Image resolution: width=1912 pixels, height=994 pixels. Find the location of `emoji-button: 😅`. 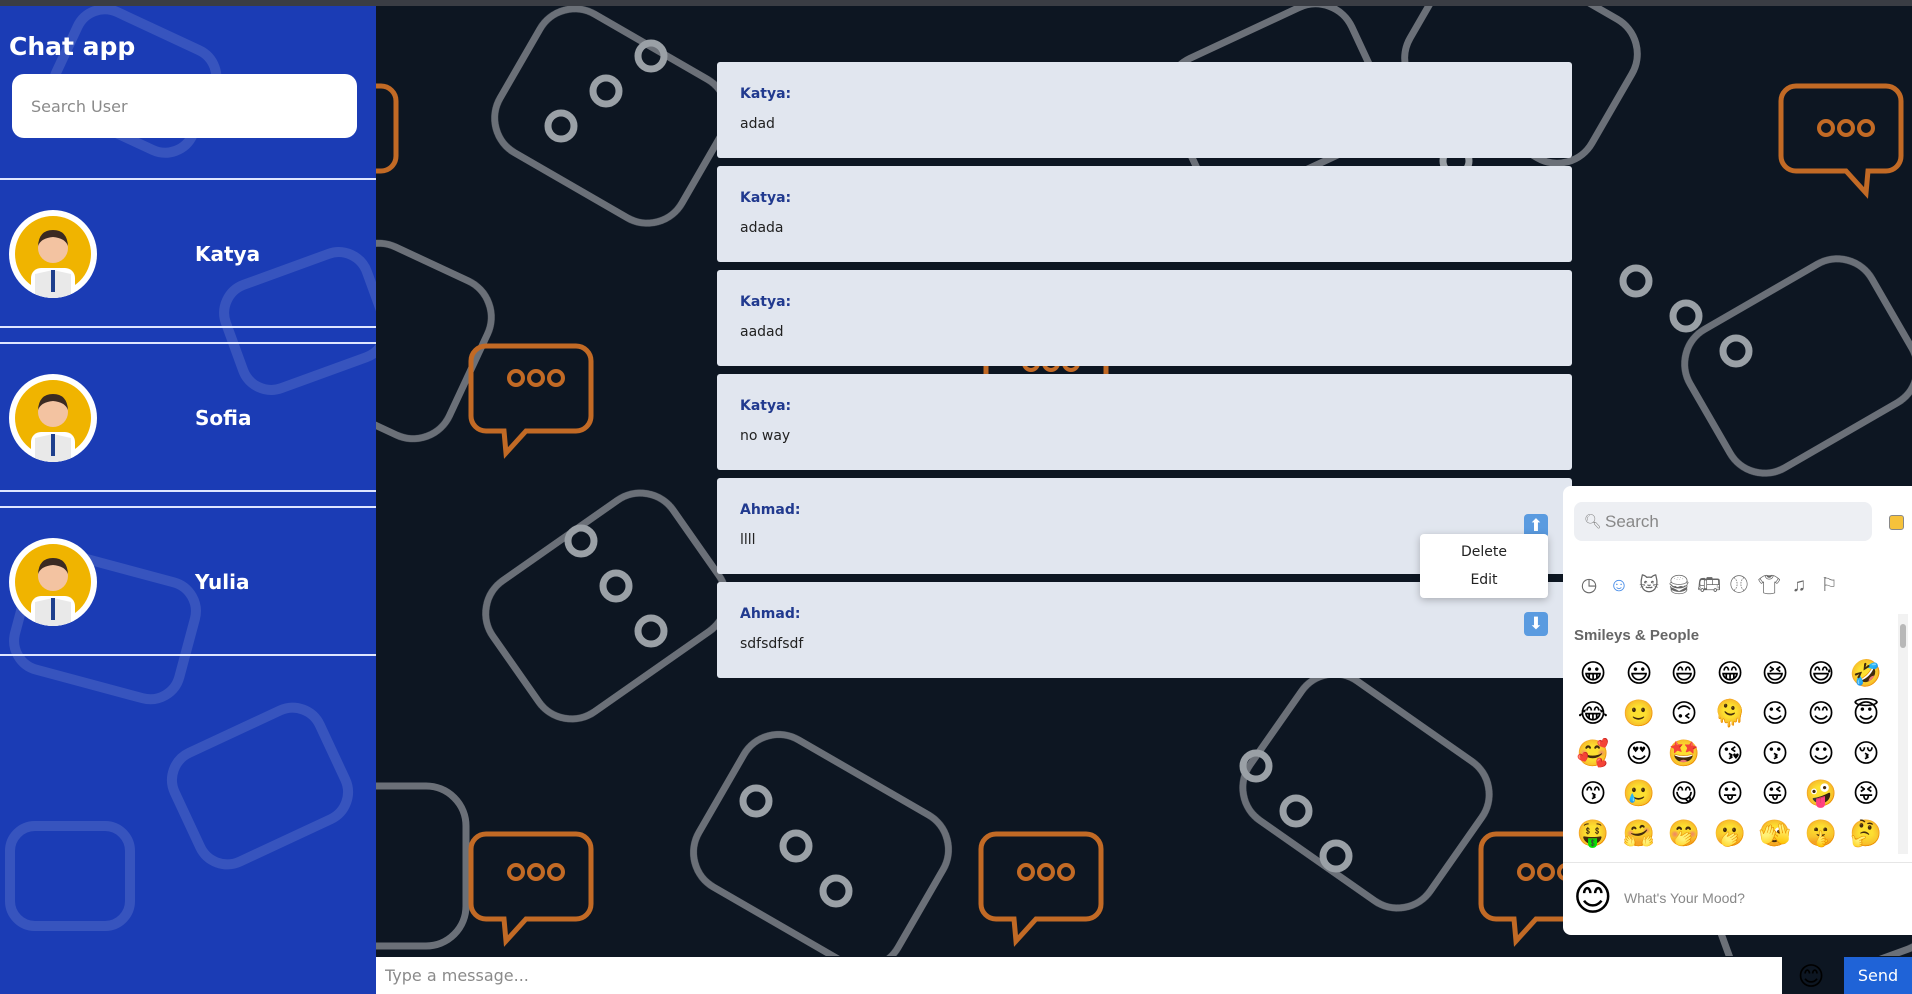

emoji-button: 😅 is located at coordinates (1821, 674).